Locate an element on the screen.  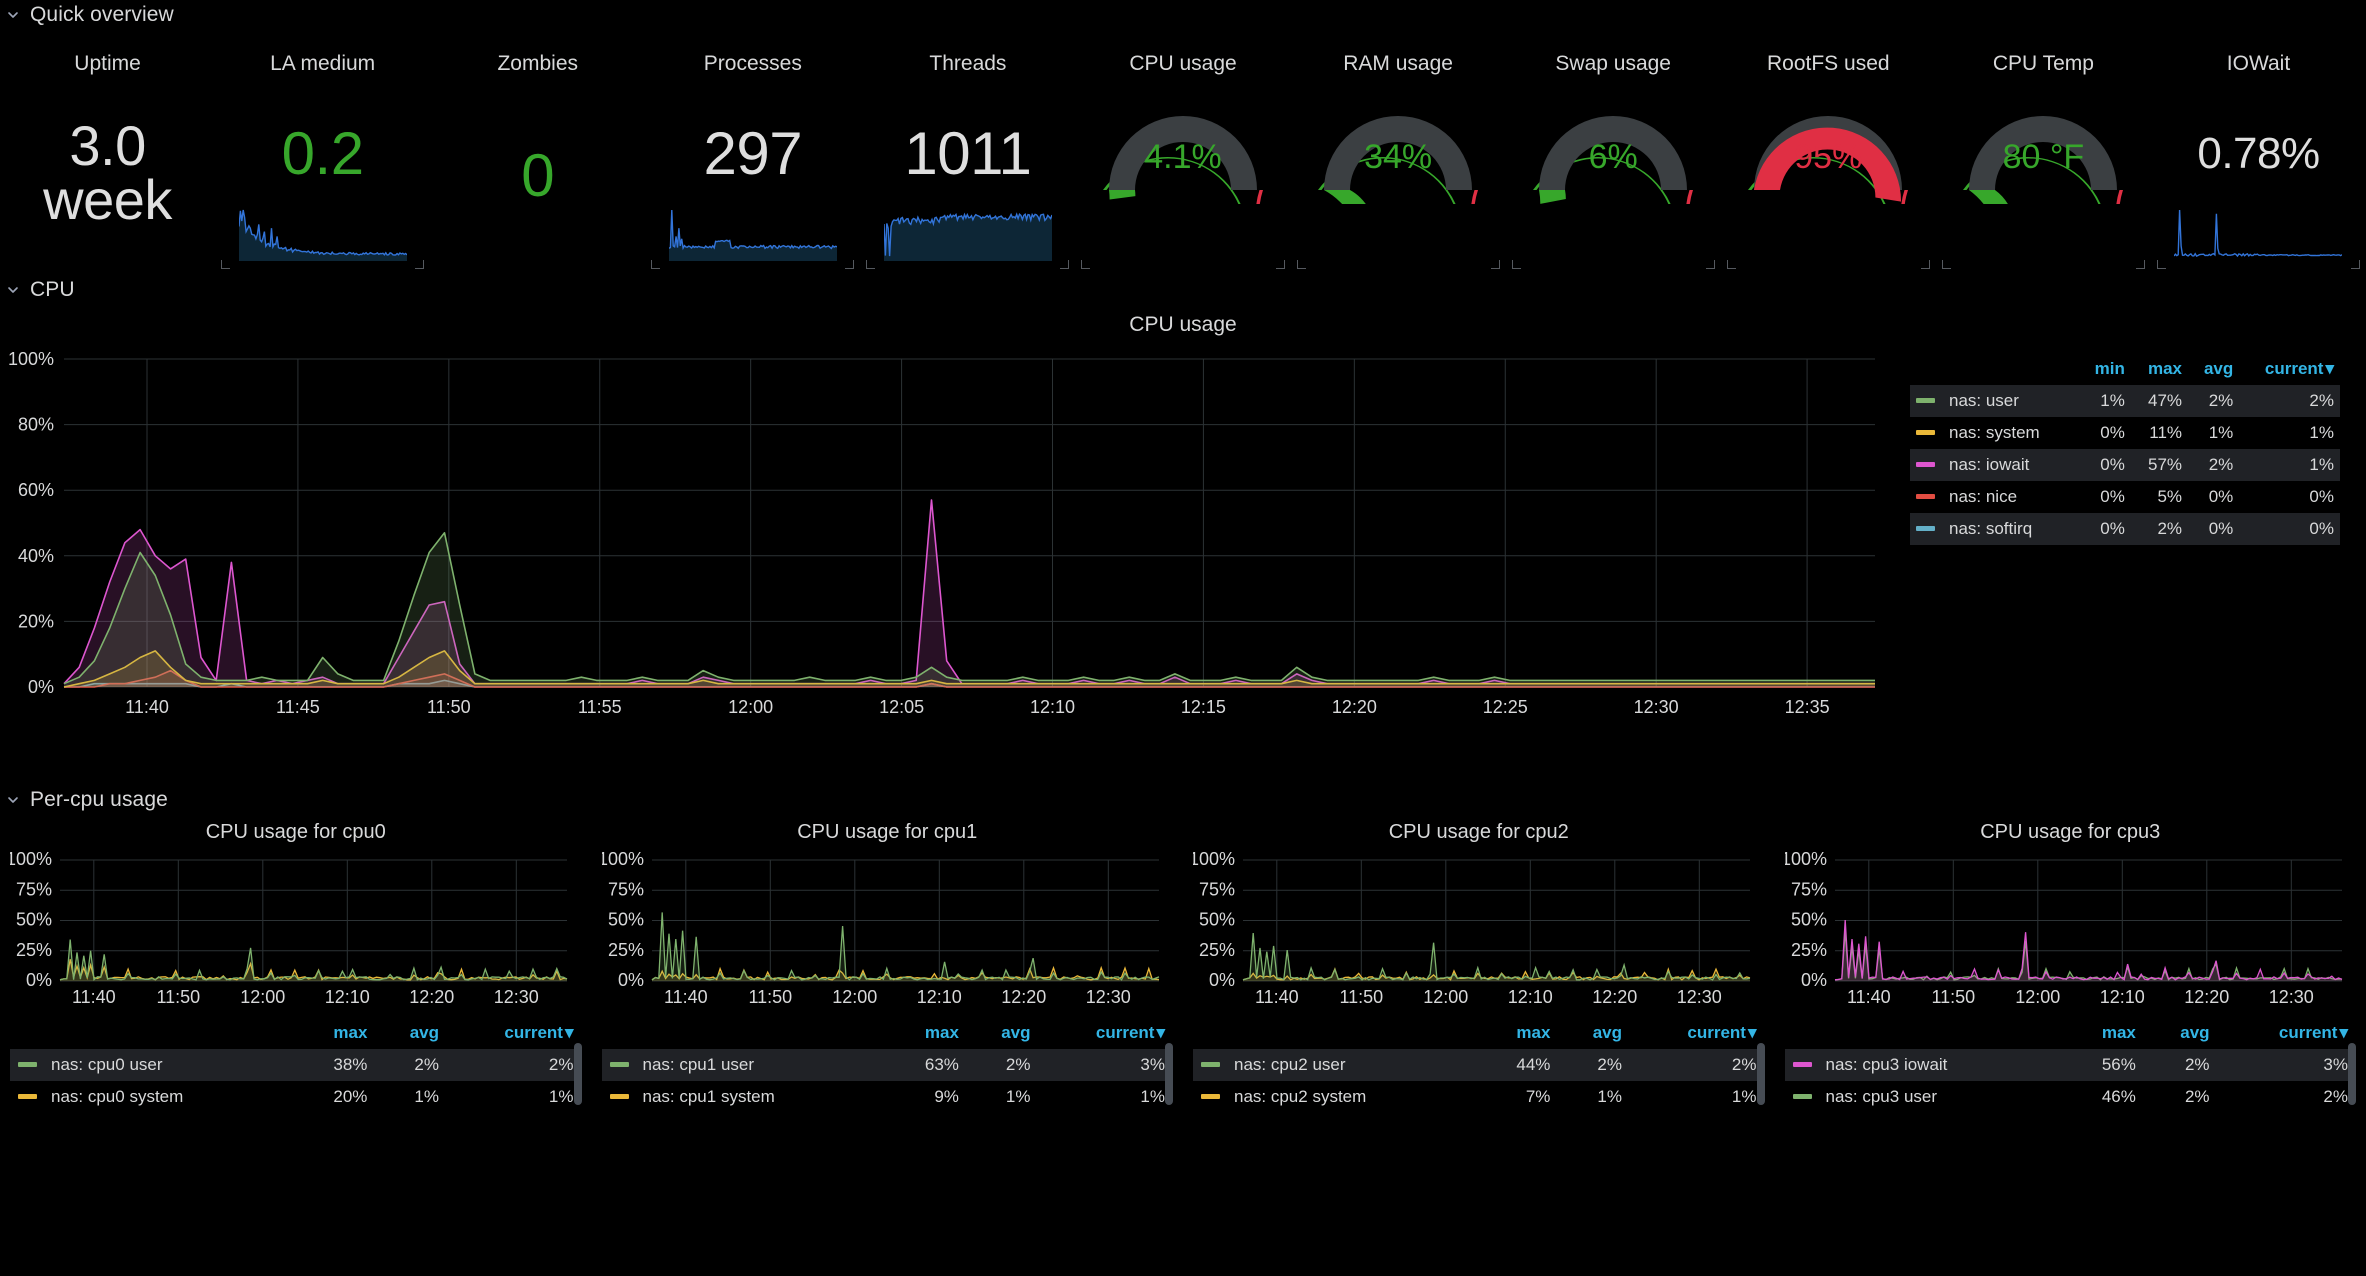
legend-series-cell: nas: iowait is located at coordinates (1994, 465).